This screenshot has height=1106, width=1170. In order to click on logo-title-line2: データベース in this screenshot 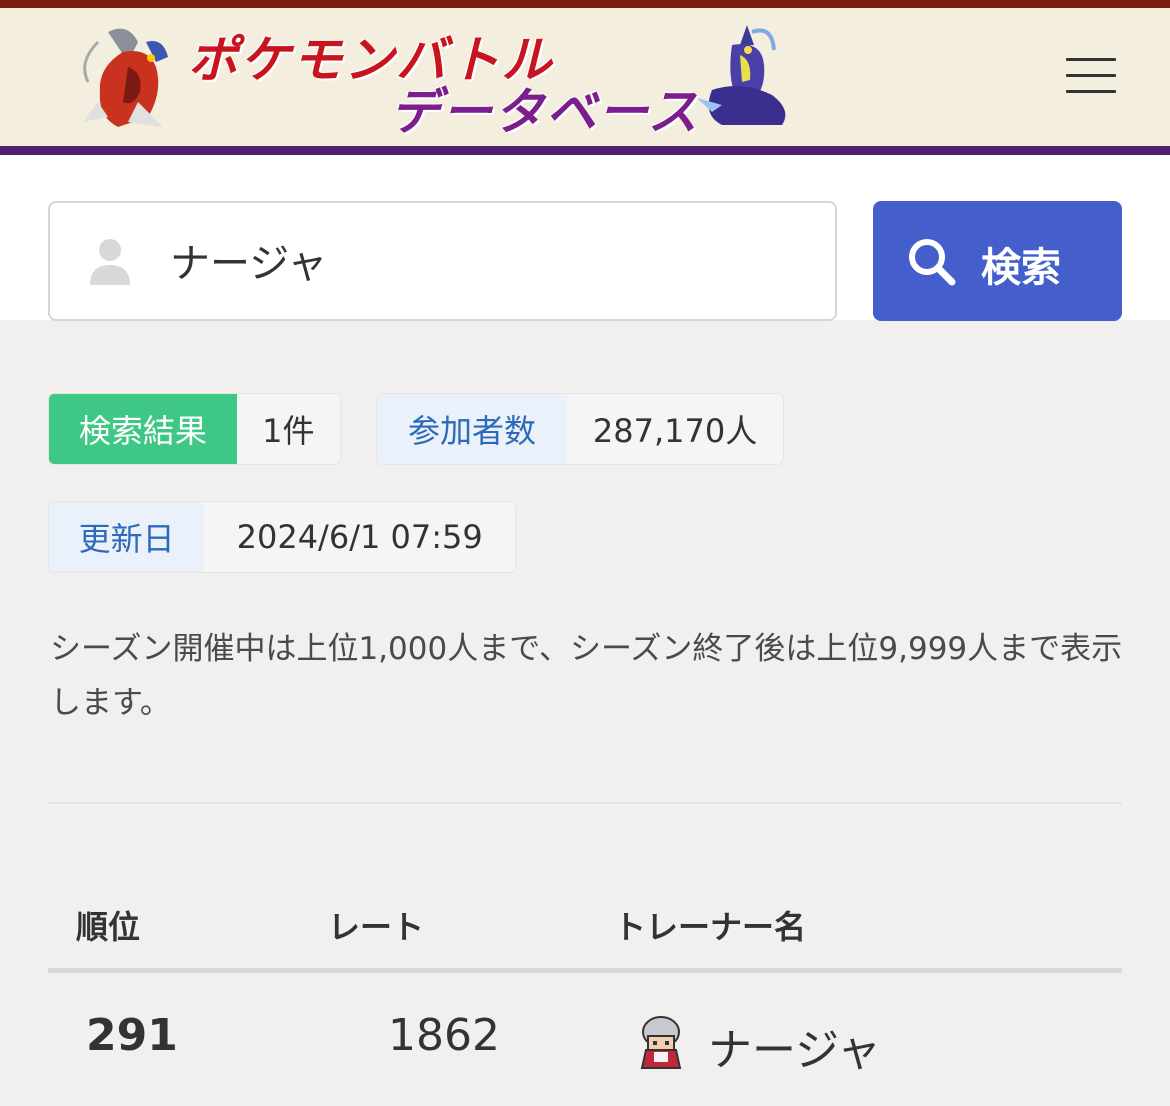, I will do `click(545, 112)`.